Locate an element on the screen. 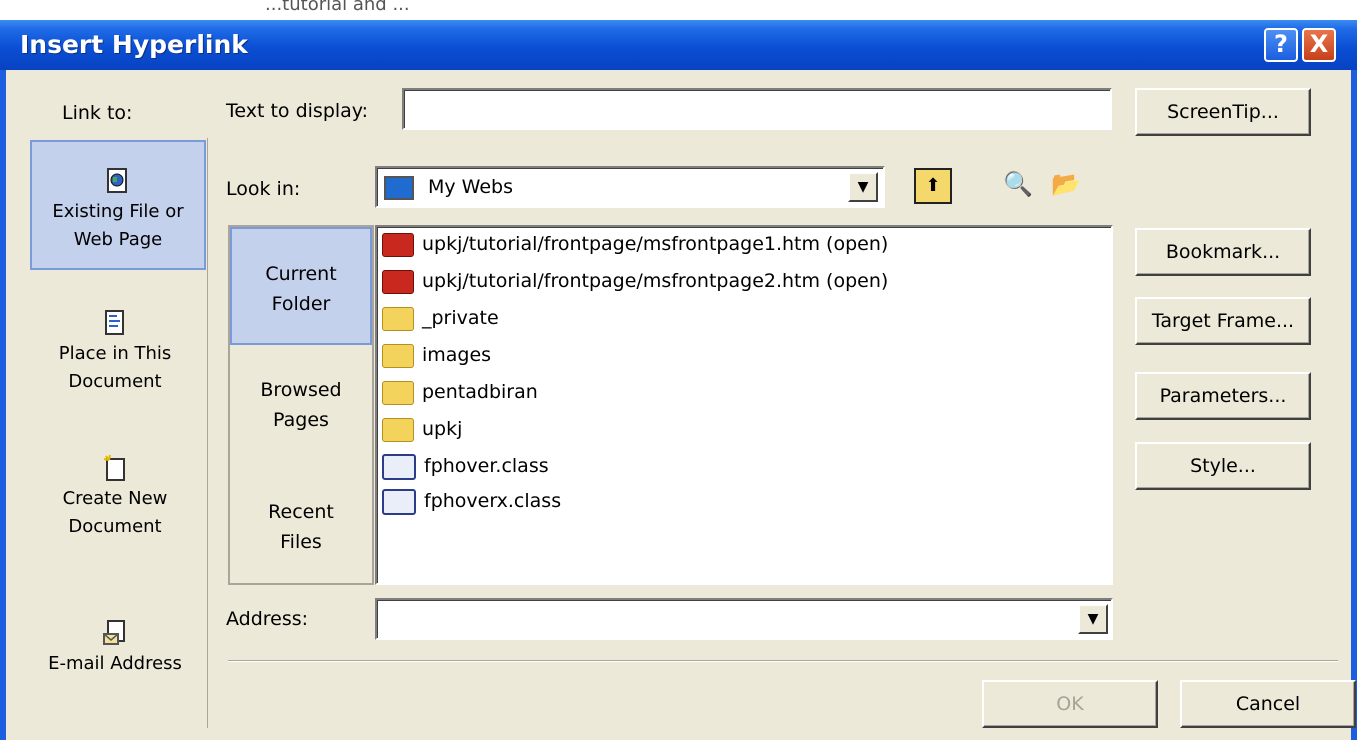 The height and width of the screenshot is (740, 1357). browsed-pages-tab: Browsed Pages is located at coordinates (301, 405).